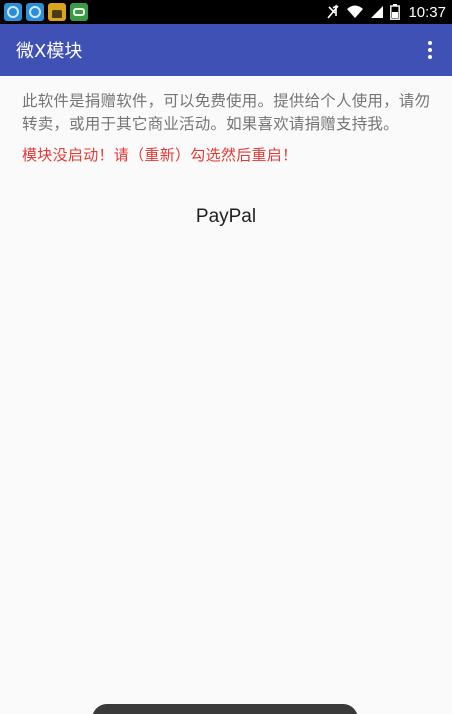 The width and height of the screenshot is (452, 714). What do you see at coordinates (355, 11) in the screenshot?
I see `wifi-icon` at bounding box center [355, 11].